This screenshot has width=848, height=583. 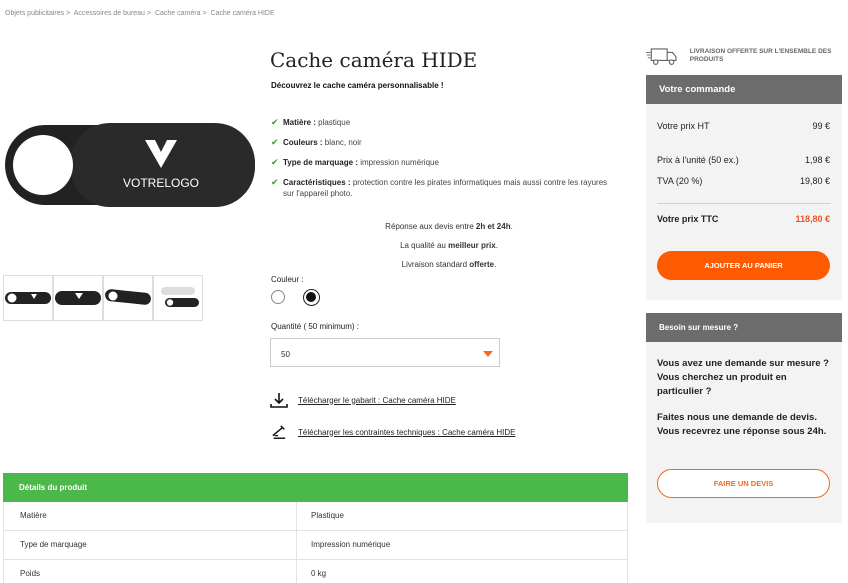 What do you see at coordinates (743, 483) in the screenshot?
I see `request-quote-button: Faire un devis` at bounding box center [743, 483].